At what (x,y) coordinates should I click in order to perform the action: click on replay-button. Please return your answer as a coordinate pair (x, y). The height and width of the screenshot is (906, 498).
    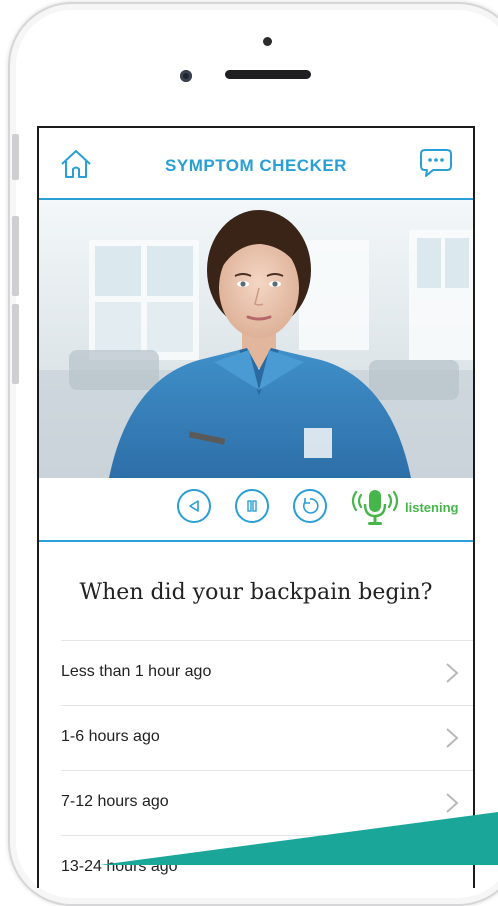
    Looking at the image, I should click on (310, 506).